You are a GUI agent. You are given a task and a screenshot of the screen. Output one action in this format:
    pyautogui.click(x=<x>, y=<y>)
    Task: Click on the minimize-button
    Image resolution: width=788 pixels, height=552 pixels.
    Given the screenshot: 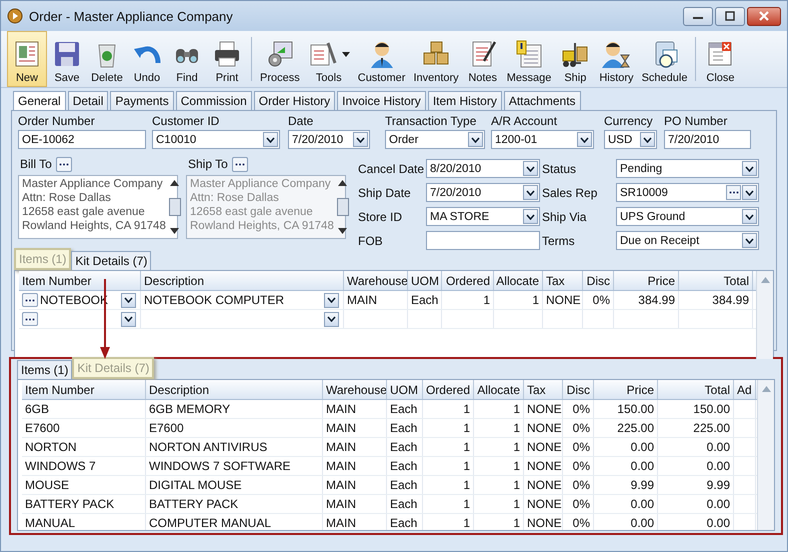 What is the action you would take?
    pyautogui.click(x=698, y=16)
    